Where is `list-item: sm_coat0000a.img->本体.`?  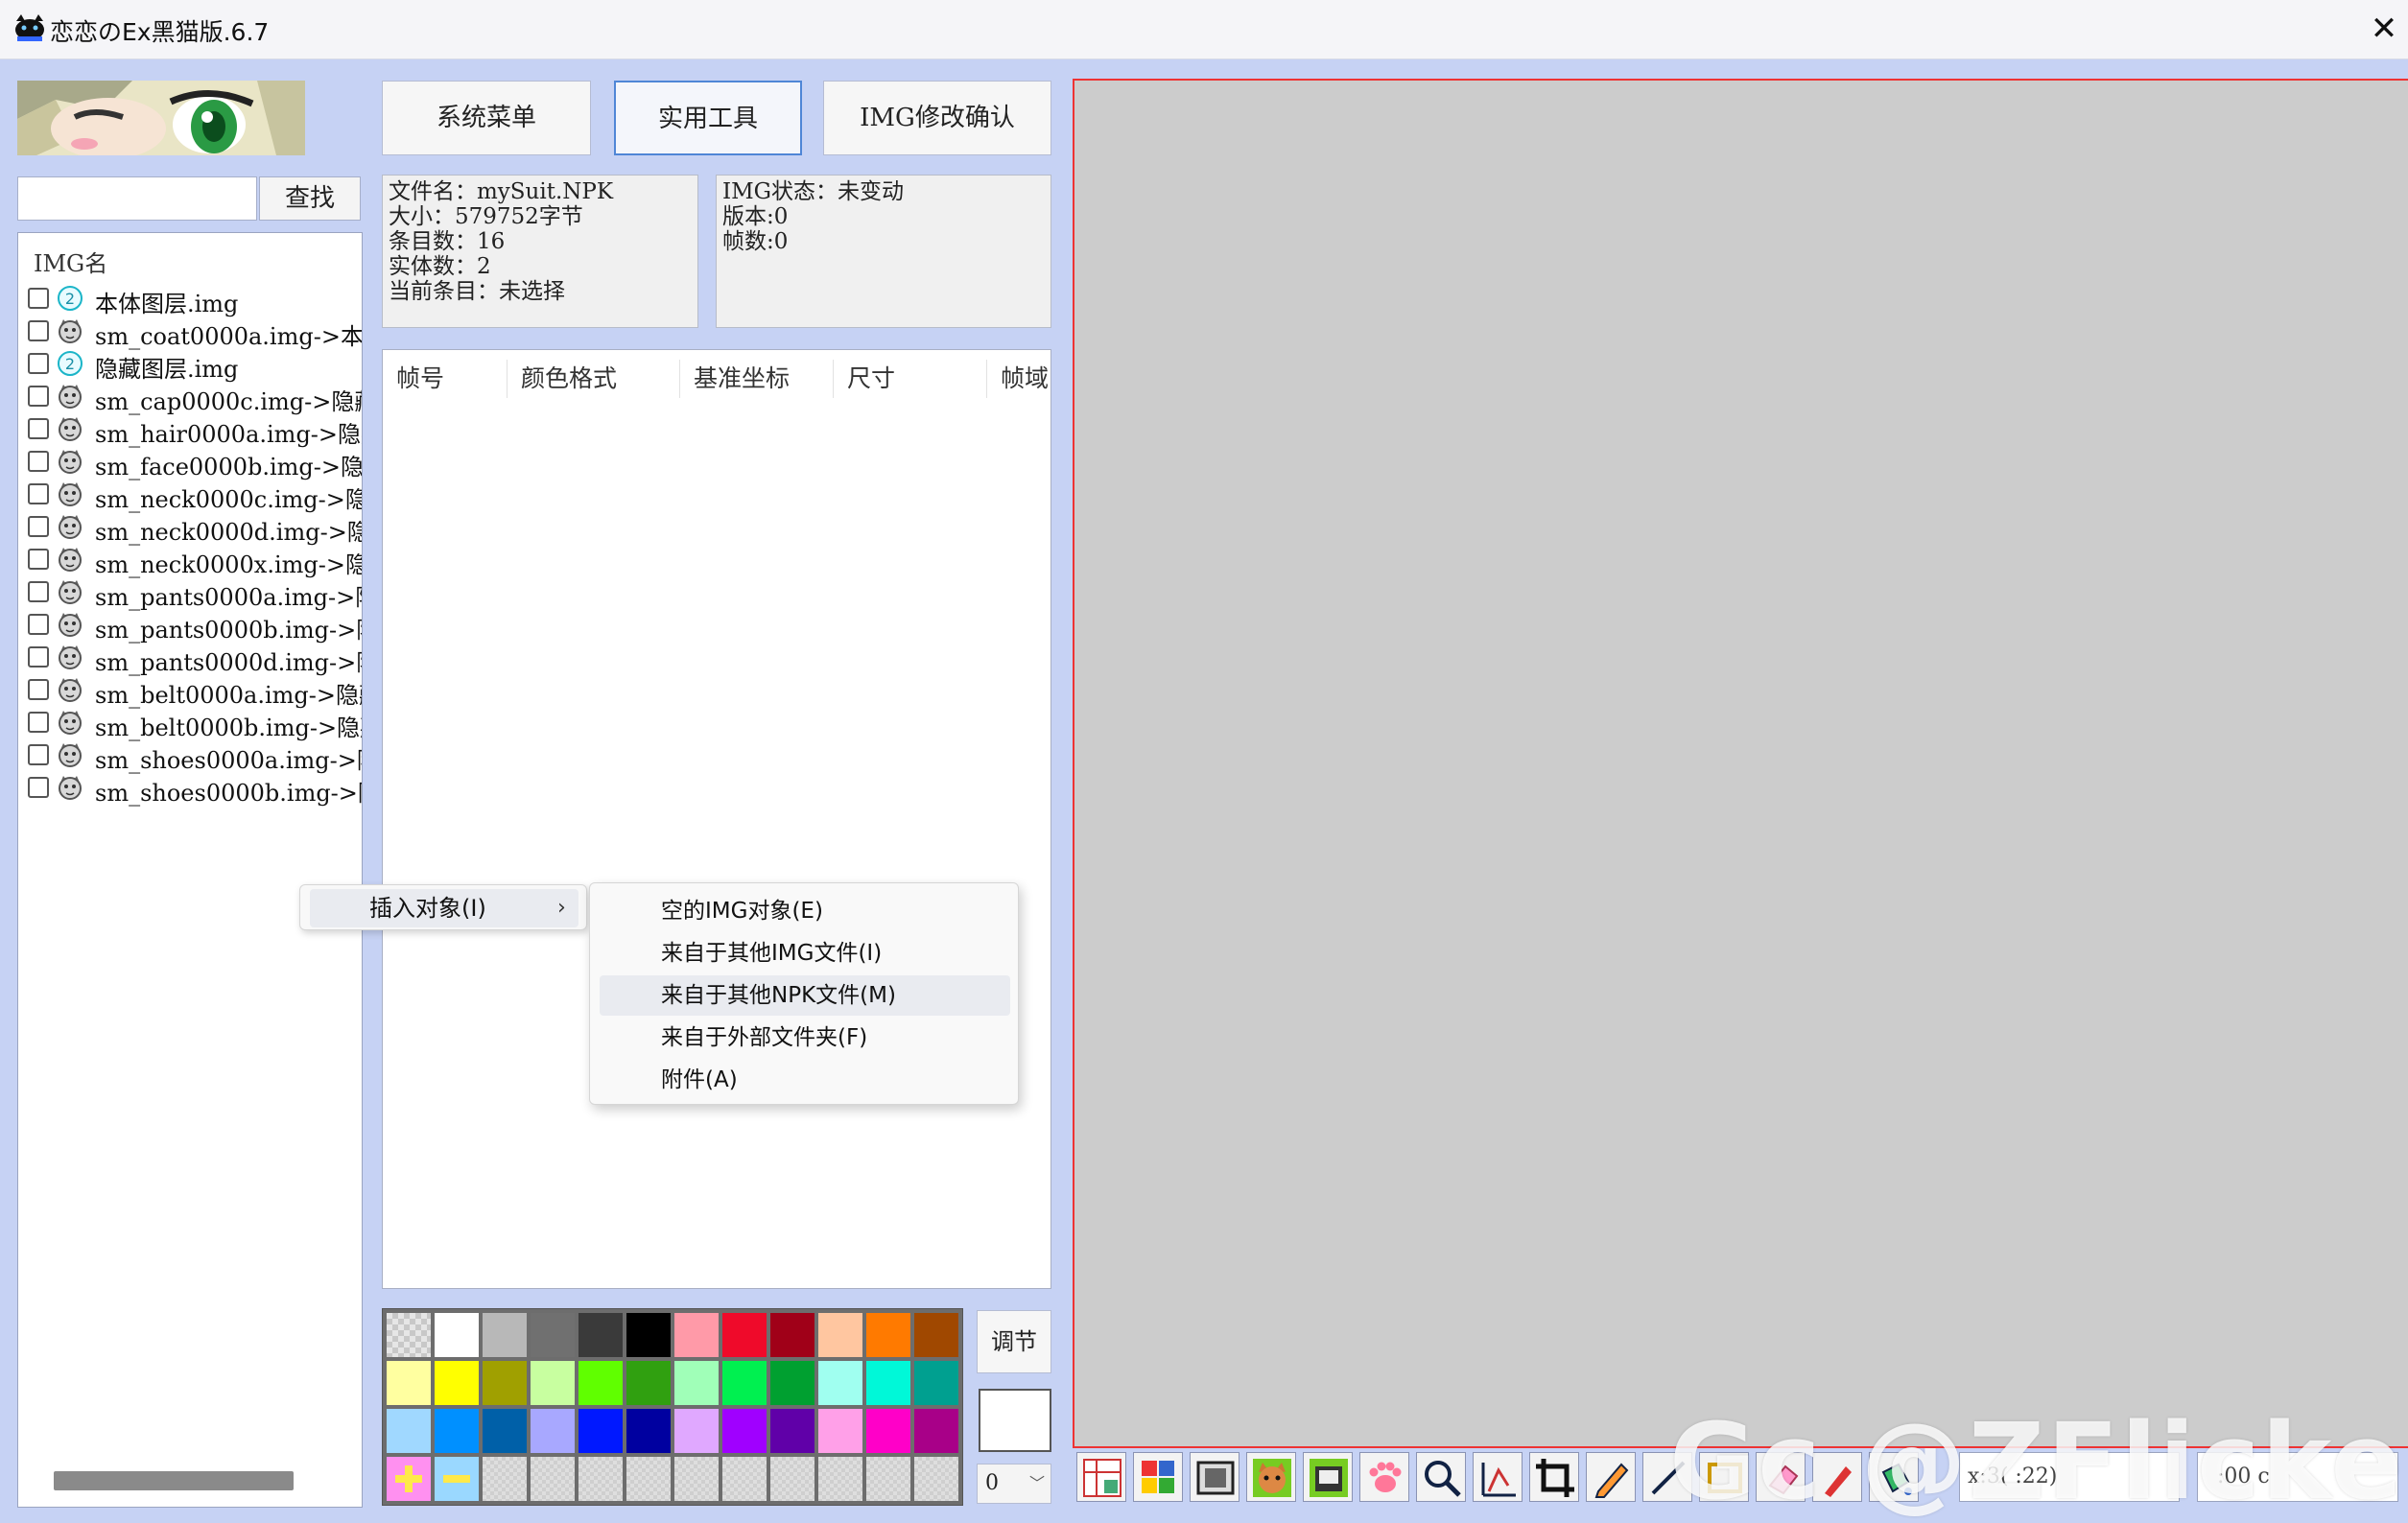
list-item: sm_coat0000a.img->本体. is located at coordinates (195, 333).